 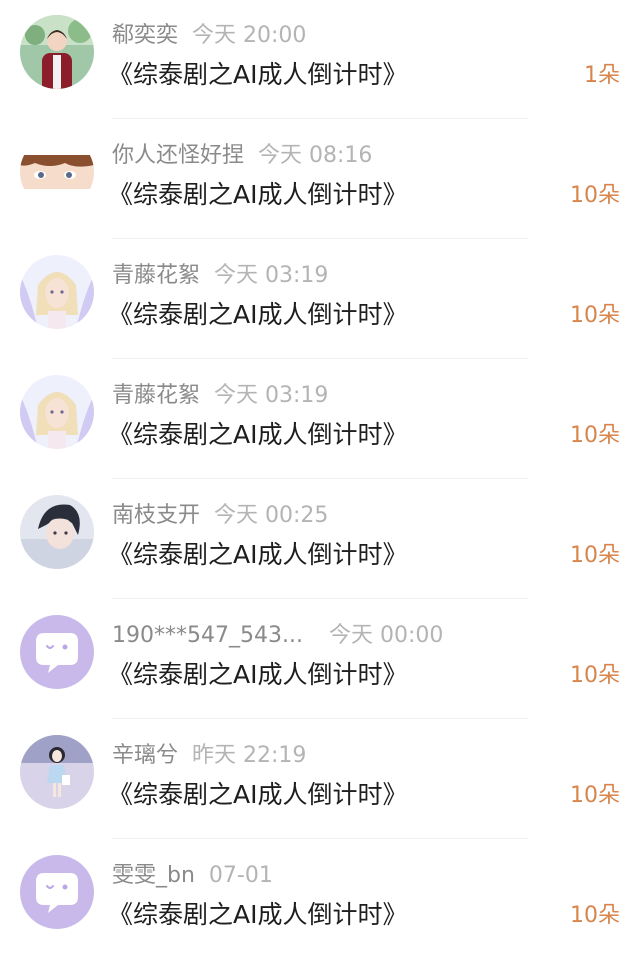 I want to click on meta-line: 辛璃兮 昨天 22:19, so click(x=209, y=756).